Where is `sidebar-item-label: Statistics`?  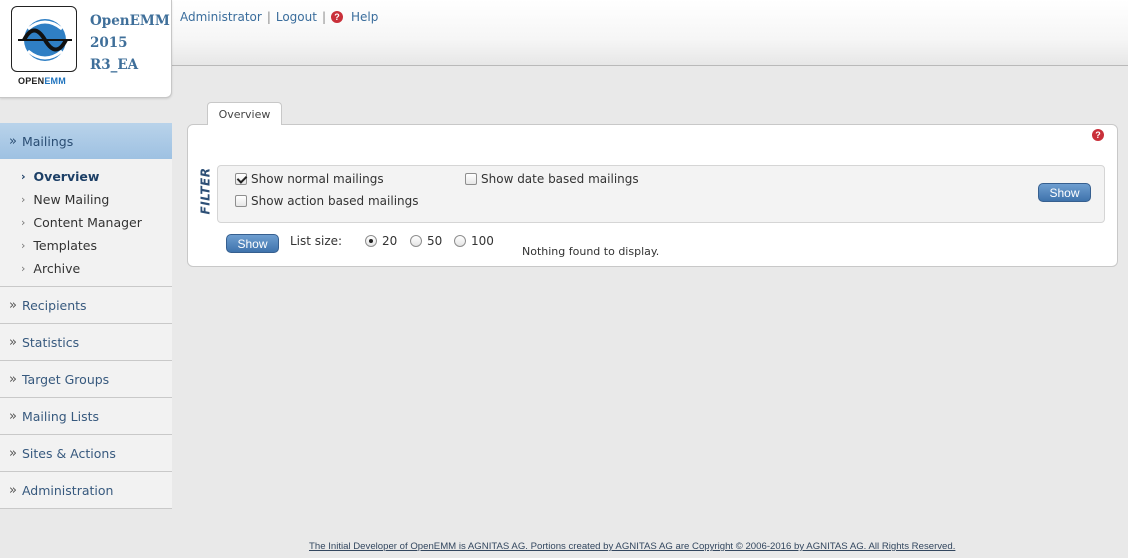 sidebar-item-label: Statistics is located at coordinates (50, 342).